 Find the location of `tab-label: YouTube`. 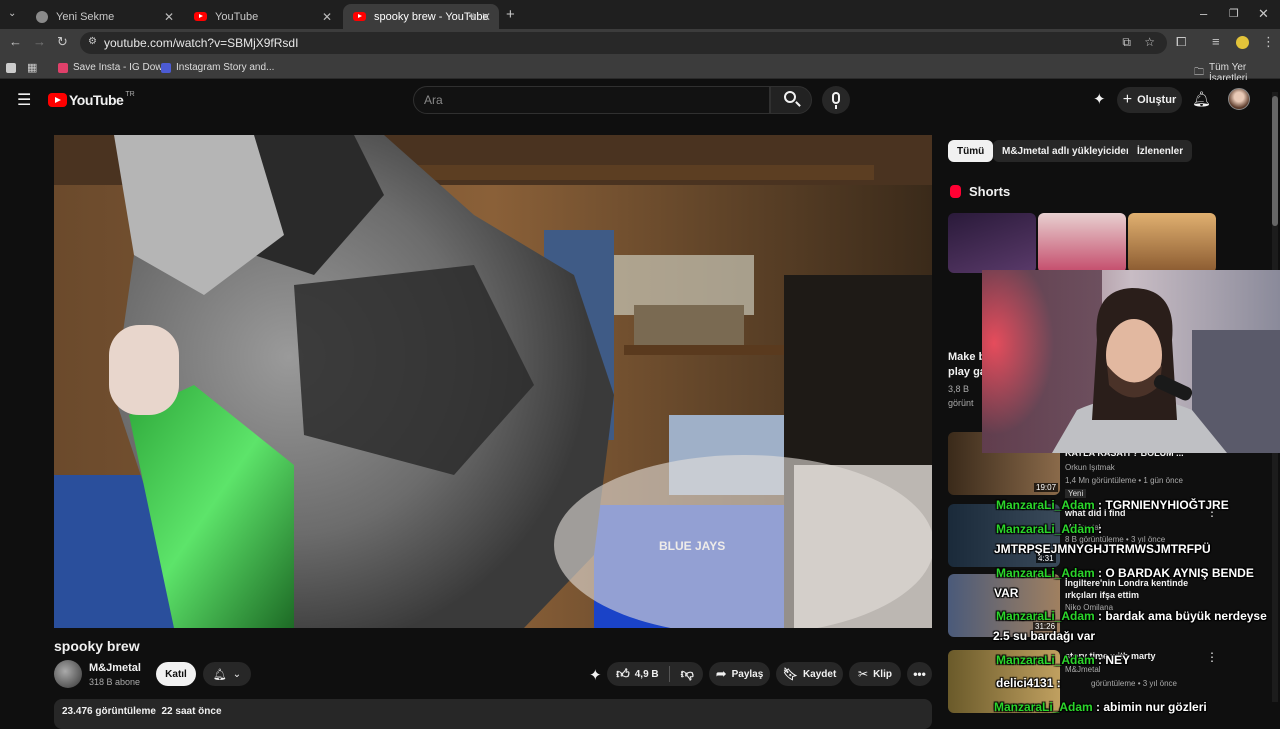

tab-label: YouTube is located at coordinates (237, 16).